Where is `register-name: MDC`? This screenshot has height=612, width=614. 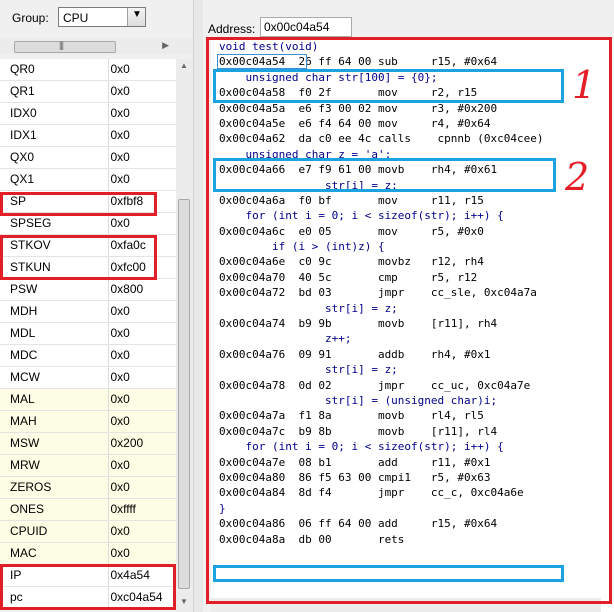
register-name: MDC is located at coordinates (54, 355).